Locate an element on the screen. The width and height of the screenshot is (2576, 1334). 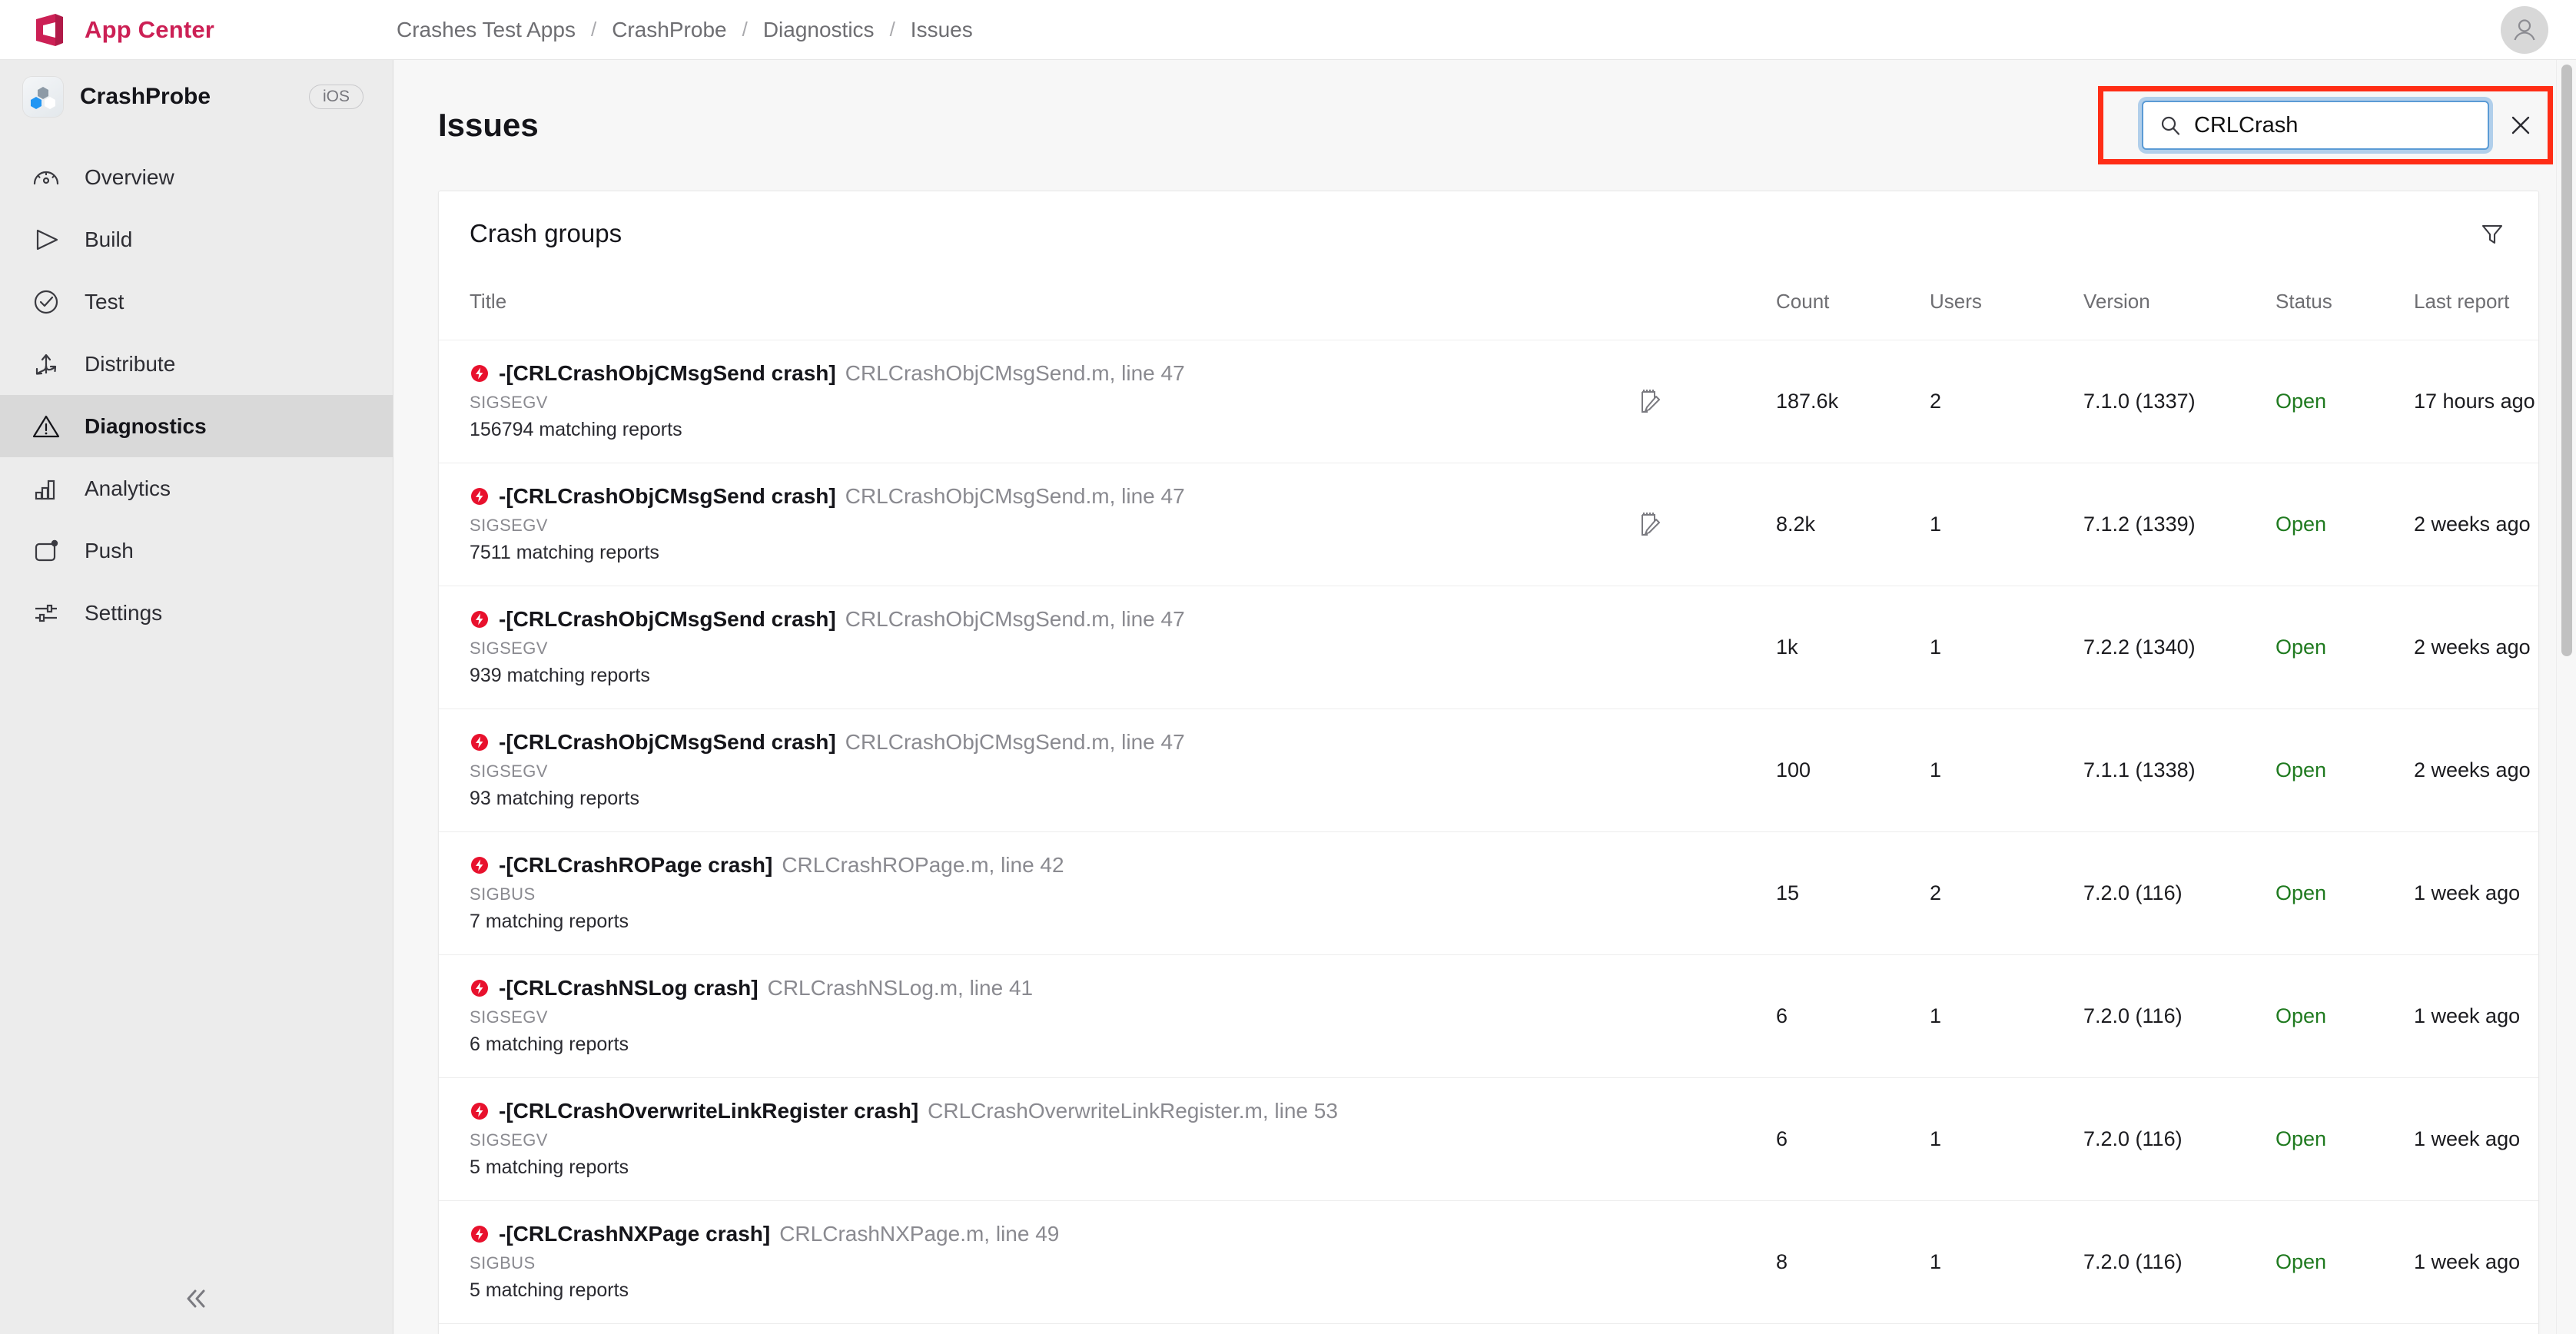
breadcrumb-item-3: Issues is located at coordinates (942, 30).